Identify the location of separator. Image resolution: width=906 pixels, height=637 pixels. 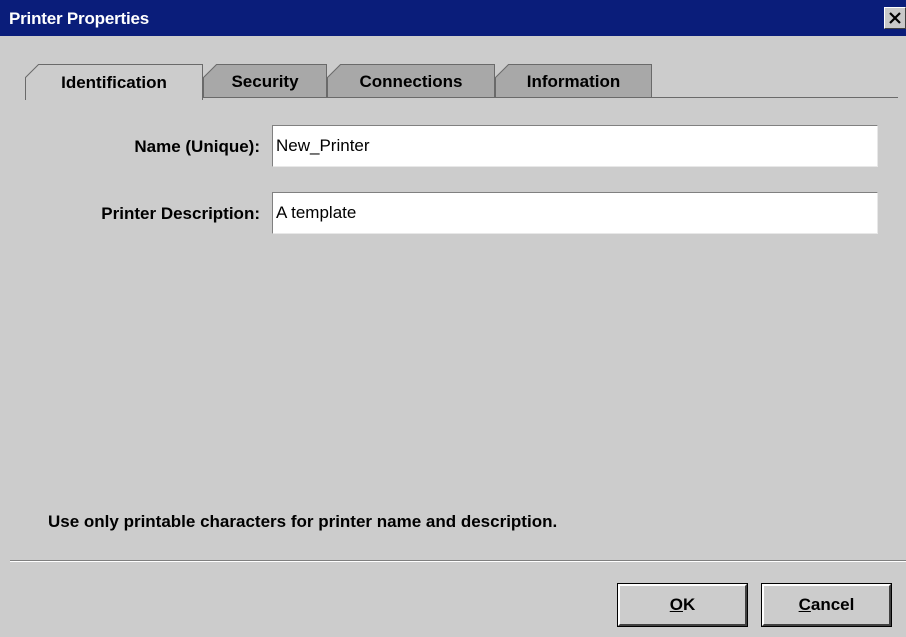
(458, 561).